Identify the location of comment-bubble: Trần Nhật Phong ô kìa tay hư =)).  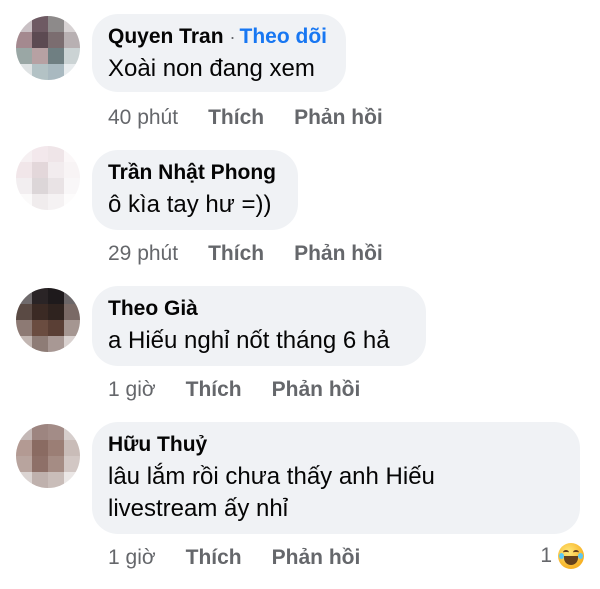
(195, 190).